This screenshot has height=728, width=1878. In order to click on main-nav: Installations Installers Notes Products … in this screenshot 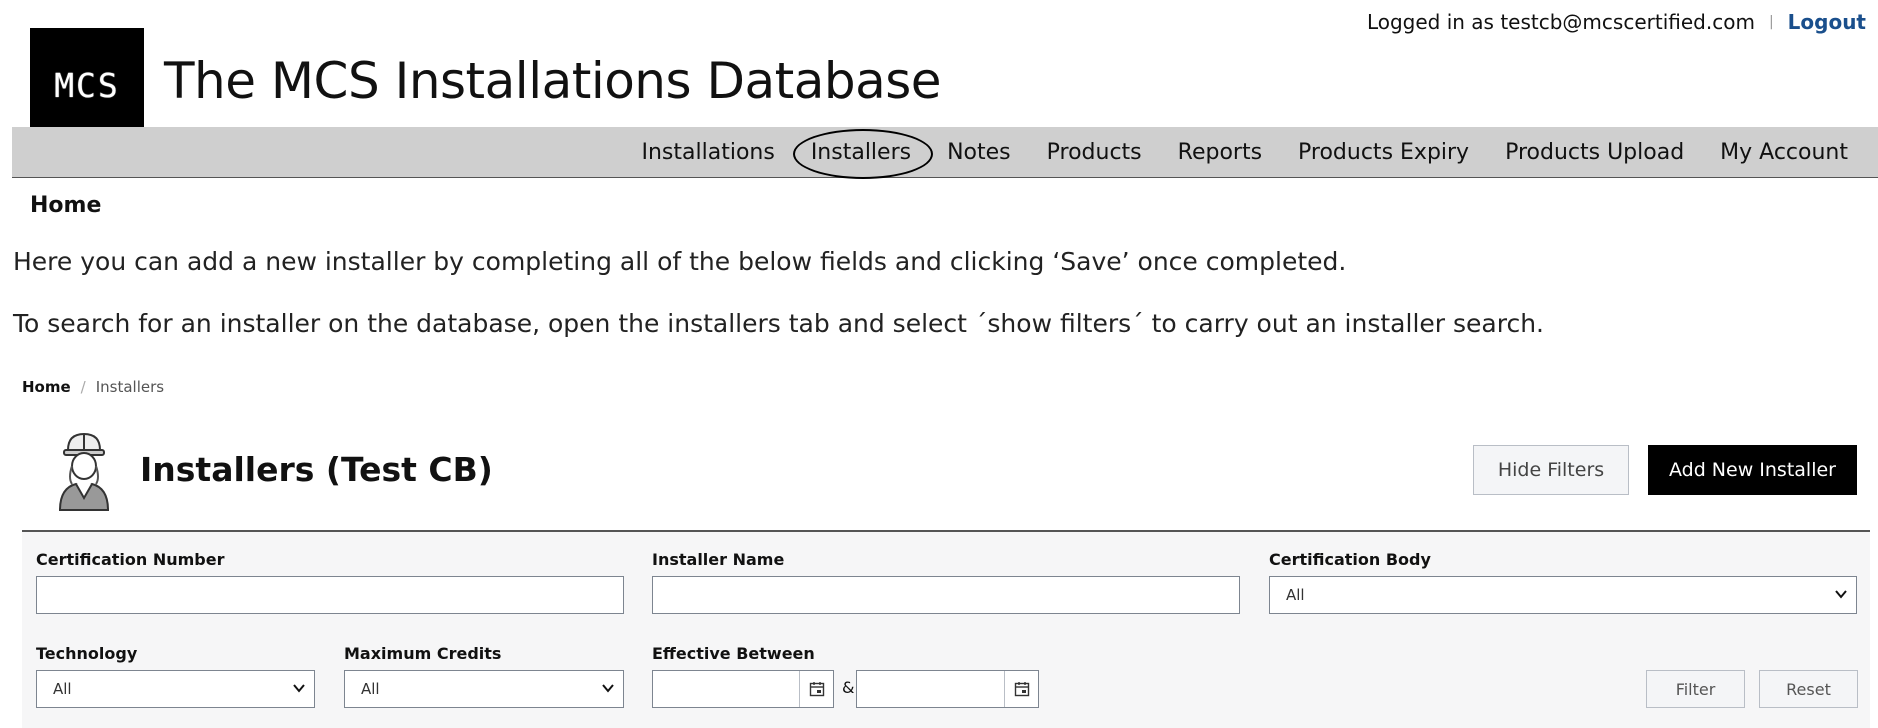, I will do `click(945, 153)`.